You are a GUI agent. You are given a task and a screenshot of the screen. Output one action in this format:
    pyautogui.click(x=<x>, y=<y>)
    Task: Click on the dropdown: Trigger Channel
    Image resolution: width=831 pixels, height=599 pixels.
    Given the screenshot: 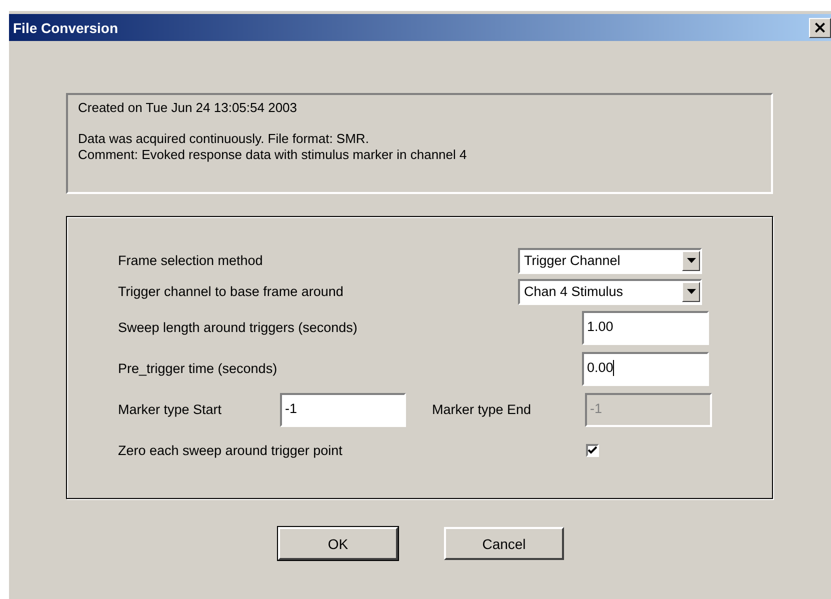 What is the action you would take?
    pyautogui.click(x=610, y=261)
    